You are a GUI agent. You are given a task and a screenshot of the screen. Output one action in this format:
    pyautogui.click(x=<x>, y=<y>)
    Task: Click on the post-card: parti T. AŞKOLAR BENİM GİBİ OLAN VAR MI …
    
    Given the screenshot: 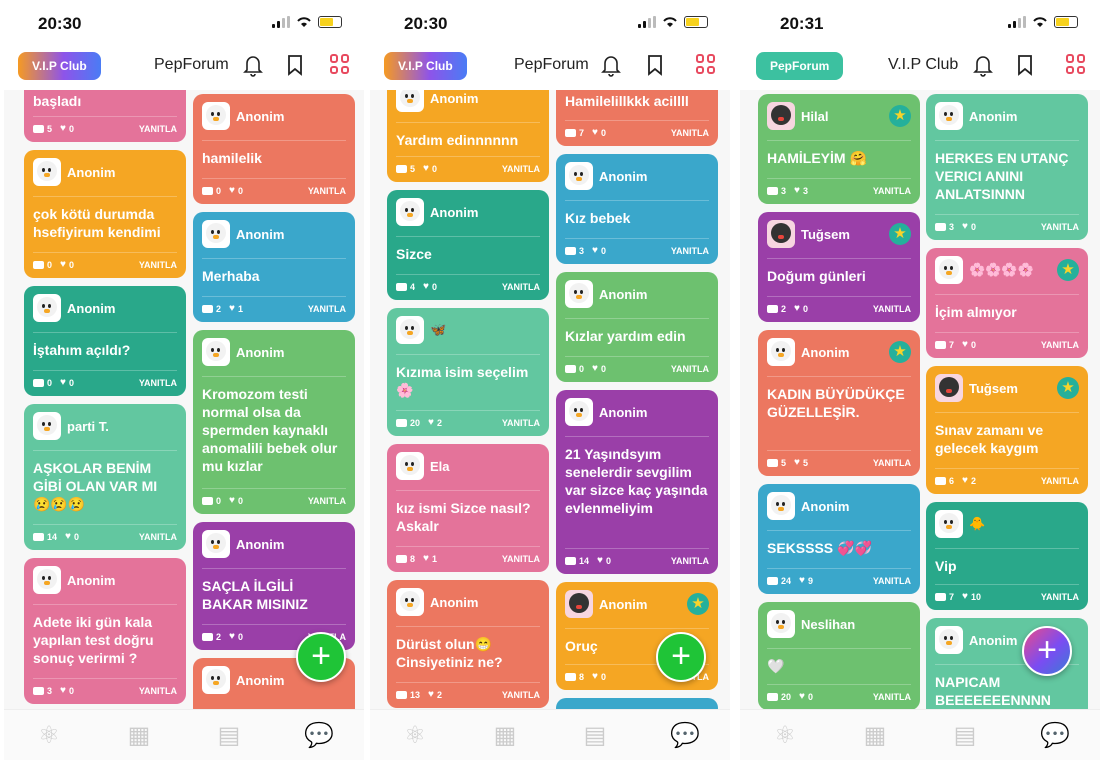 What is the action you would take?
    pyautogui.click(x=105, y=477)
    